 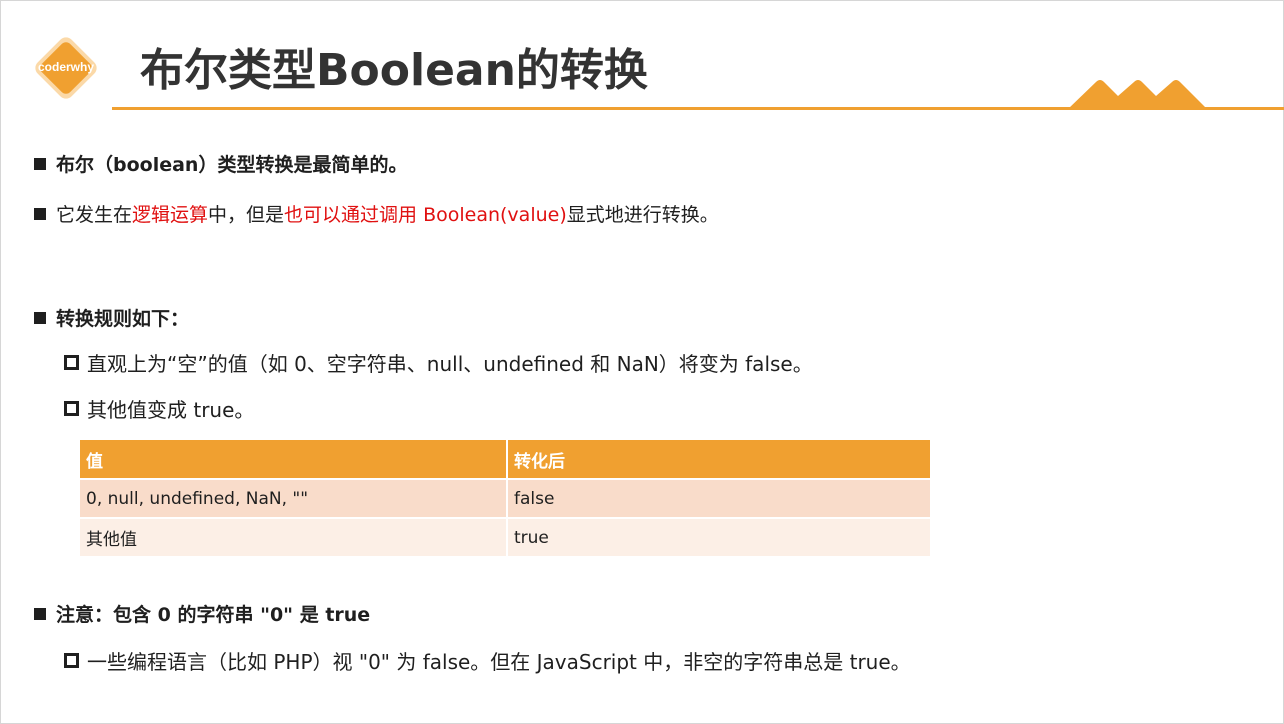 I want to click on bullet-note: 注意：包含 0 的字符串 "0" 是 true, so click(x=202, y=613).